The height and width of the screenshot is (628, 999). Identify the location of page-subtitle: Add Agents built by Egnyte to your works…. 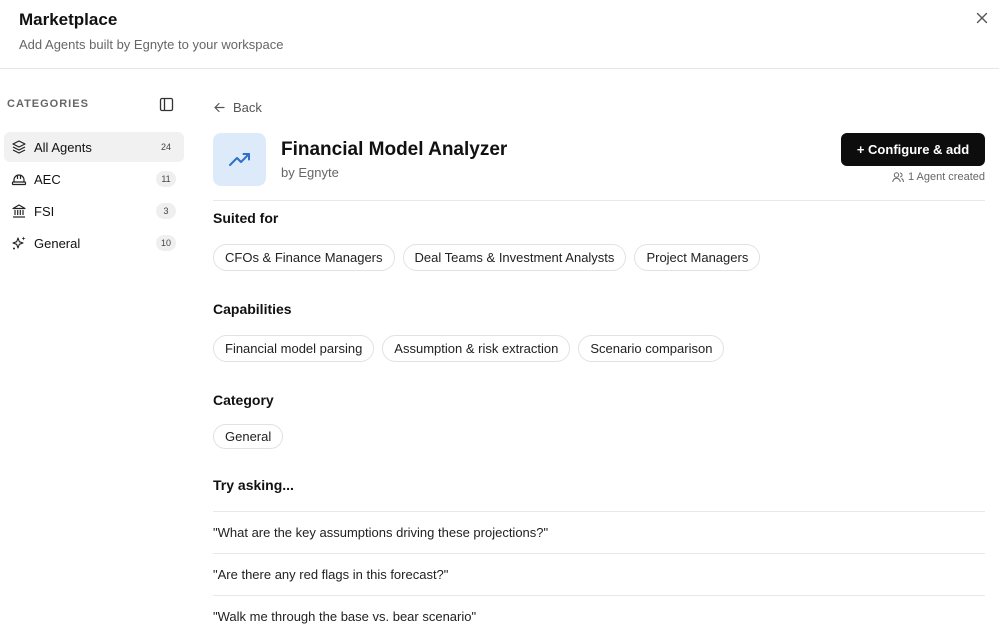
(151, 44).